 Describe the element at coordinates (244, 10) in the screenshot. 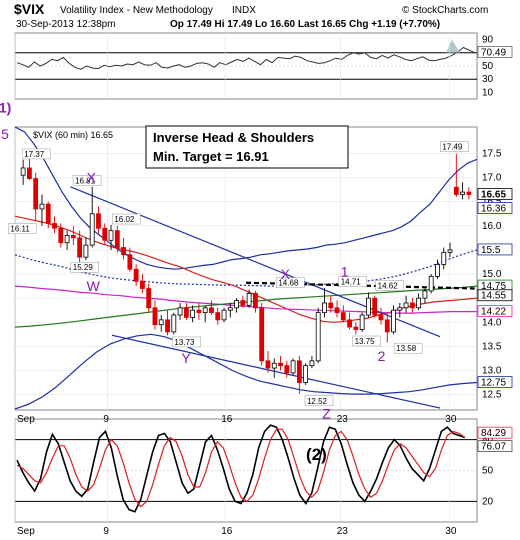

I see `exchange-label: INDX` at that location.